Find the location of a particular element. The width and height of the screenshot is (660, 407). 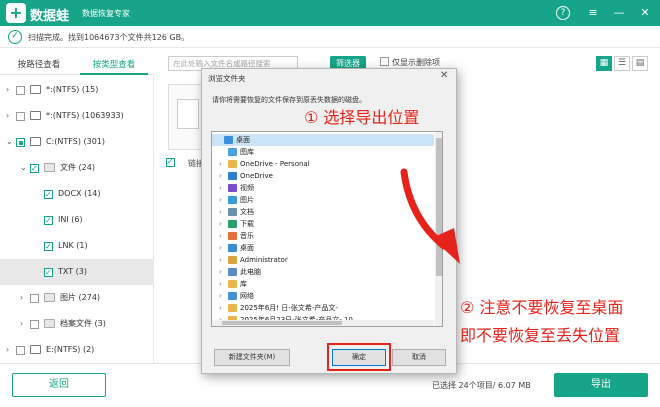

tree-item-label: *:(NTFS) (15) is located at coordinates (72, 89).